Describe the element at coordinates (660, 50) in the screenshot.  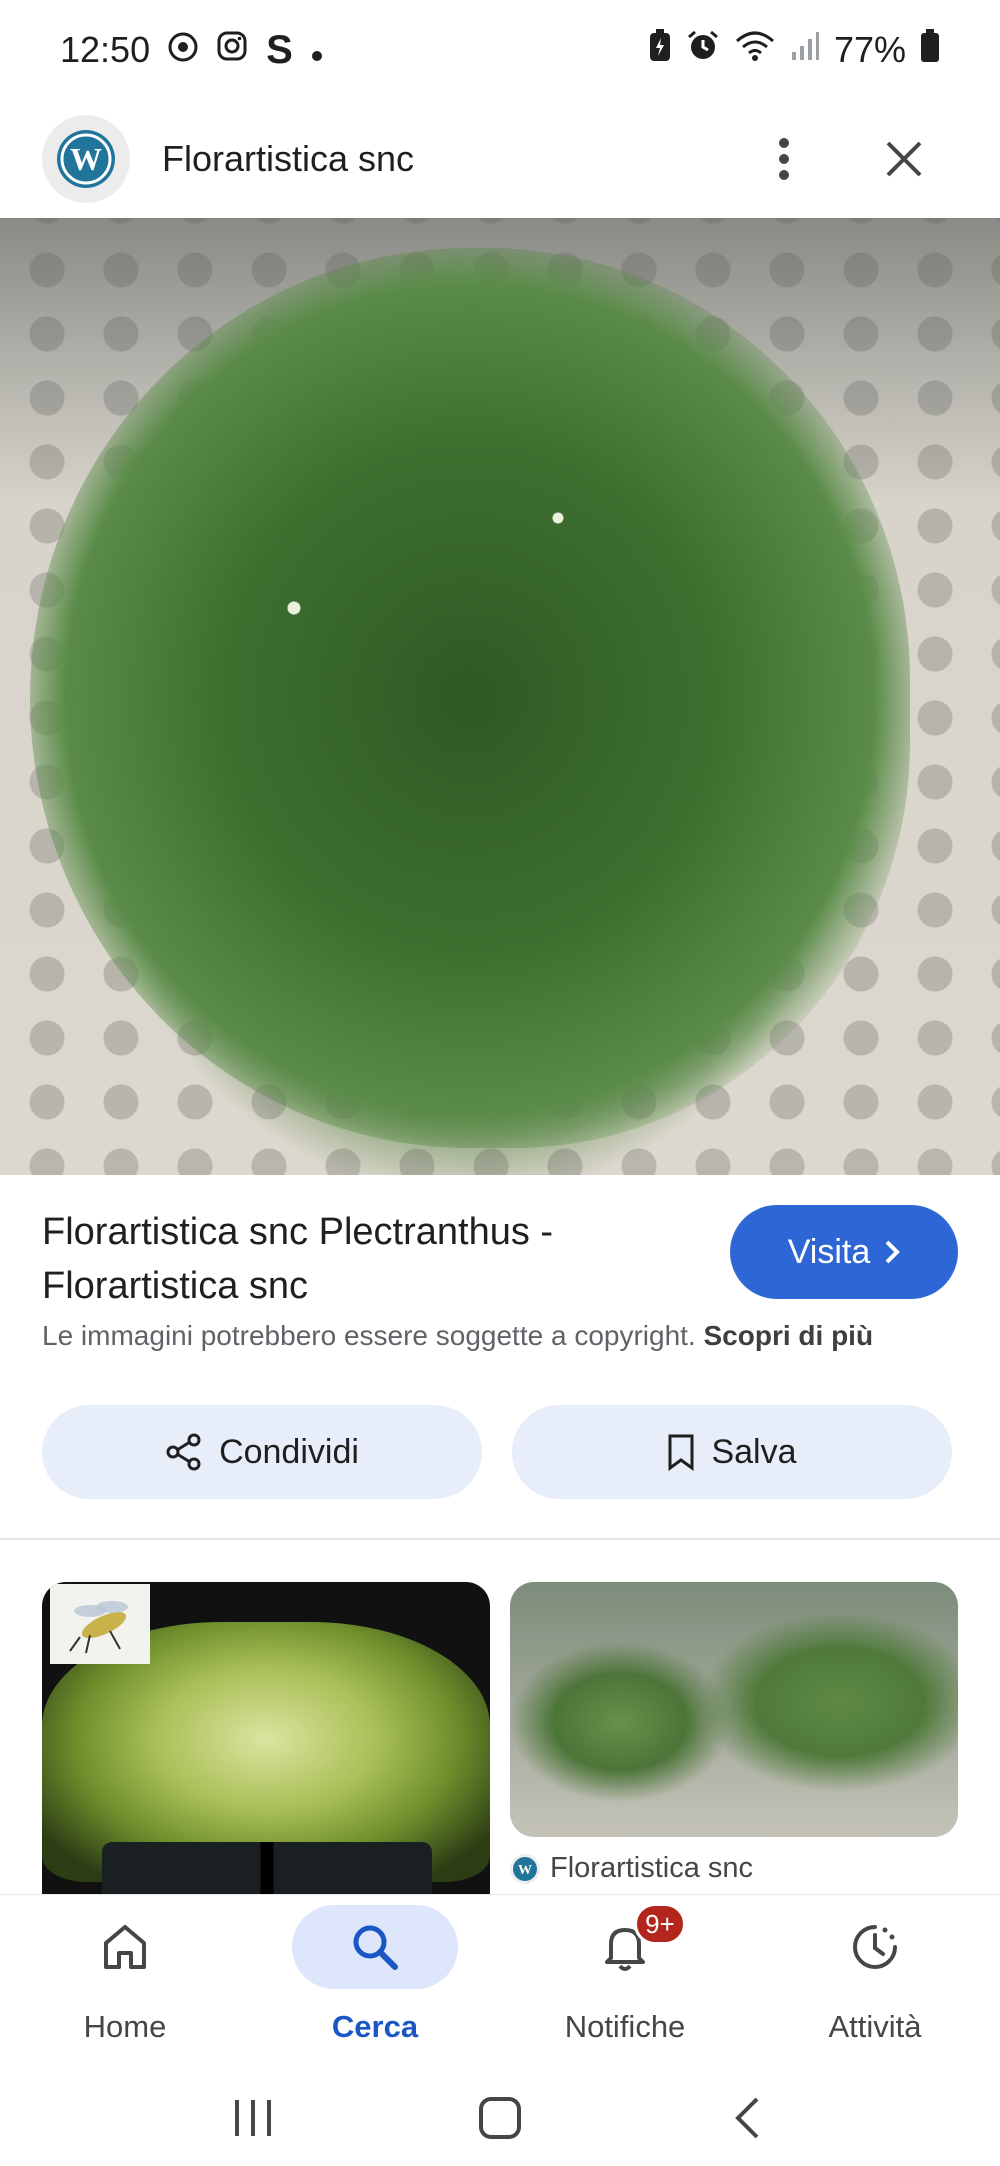
I see `battery-saver-icon` at that location.